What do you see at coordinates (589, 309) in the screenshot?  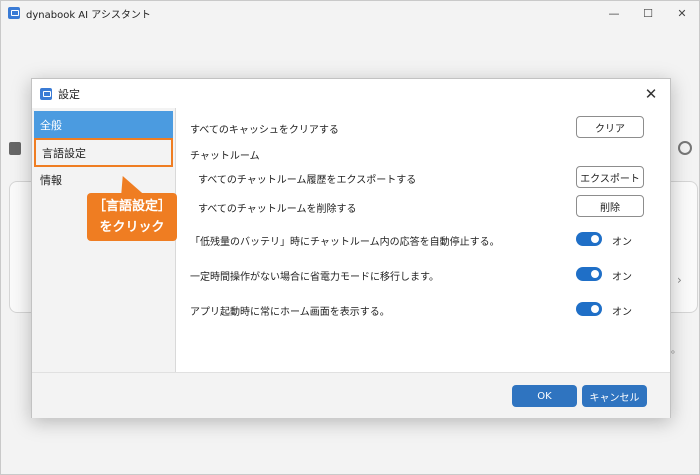 I see `show-home-toggle` at bounding box center [589, 309].